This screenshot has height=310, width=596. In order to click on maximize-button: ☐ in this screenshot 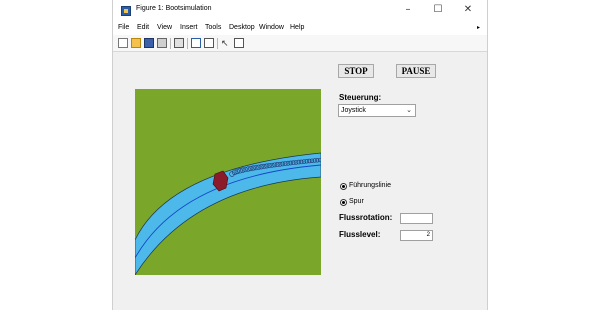, I will do `click(438, 10)`.